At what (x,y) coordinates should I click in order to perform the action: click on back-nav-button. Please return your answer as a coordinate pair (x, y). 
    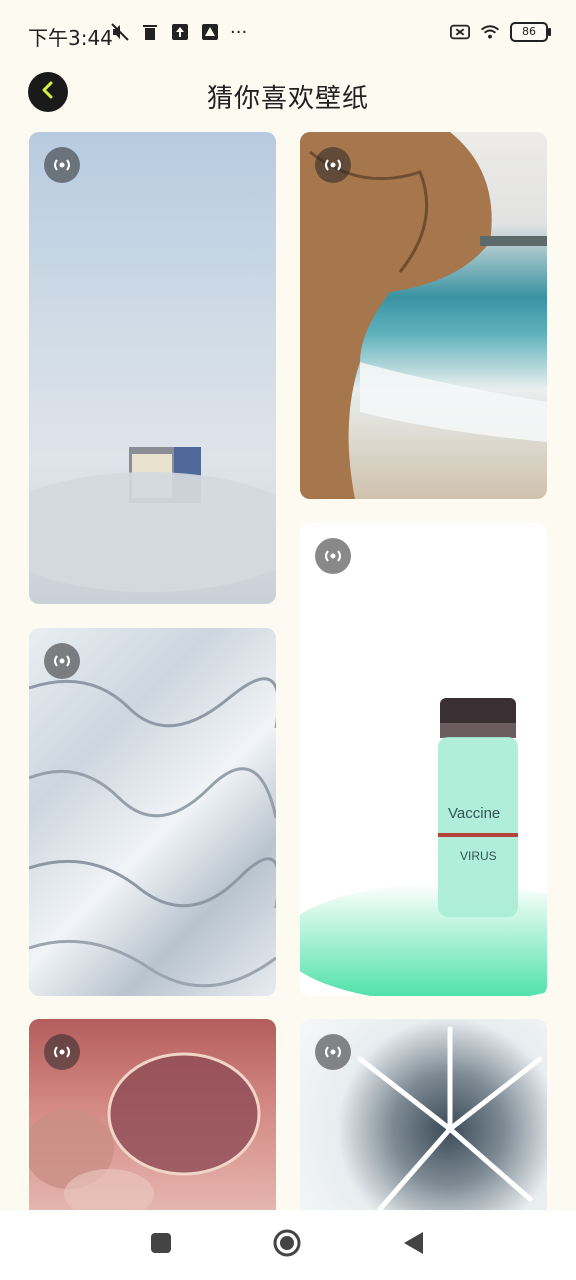
    Looking at the image, I should click on (413, 1245).